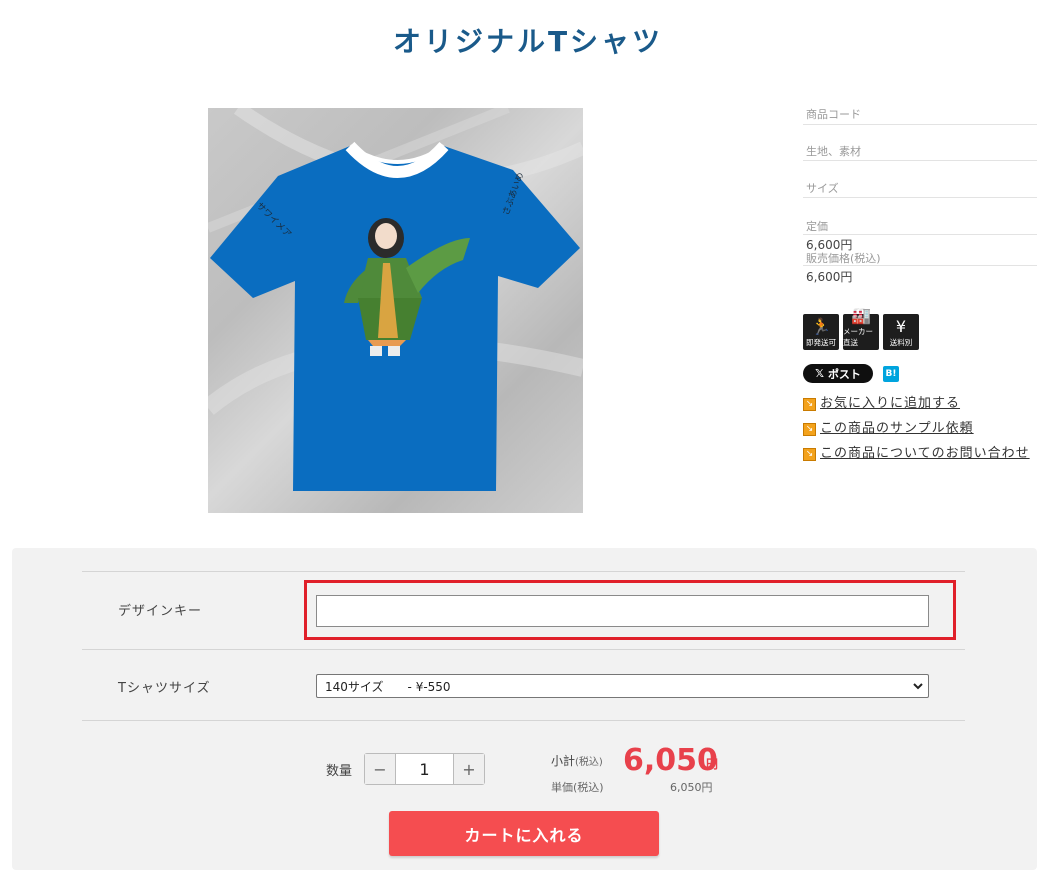 This screenshot has height=870, width=1056. What do you see at coordinates (920, 143) in the screenshot?
I see `spec-material: 生地、素材` at bounding box center [920, 143].